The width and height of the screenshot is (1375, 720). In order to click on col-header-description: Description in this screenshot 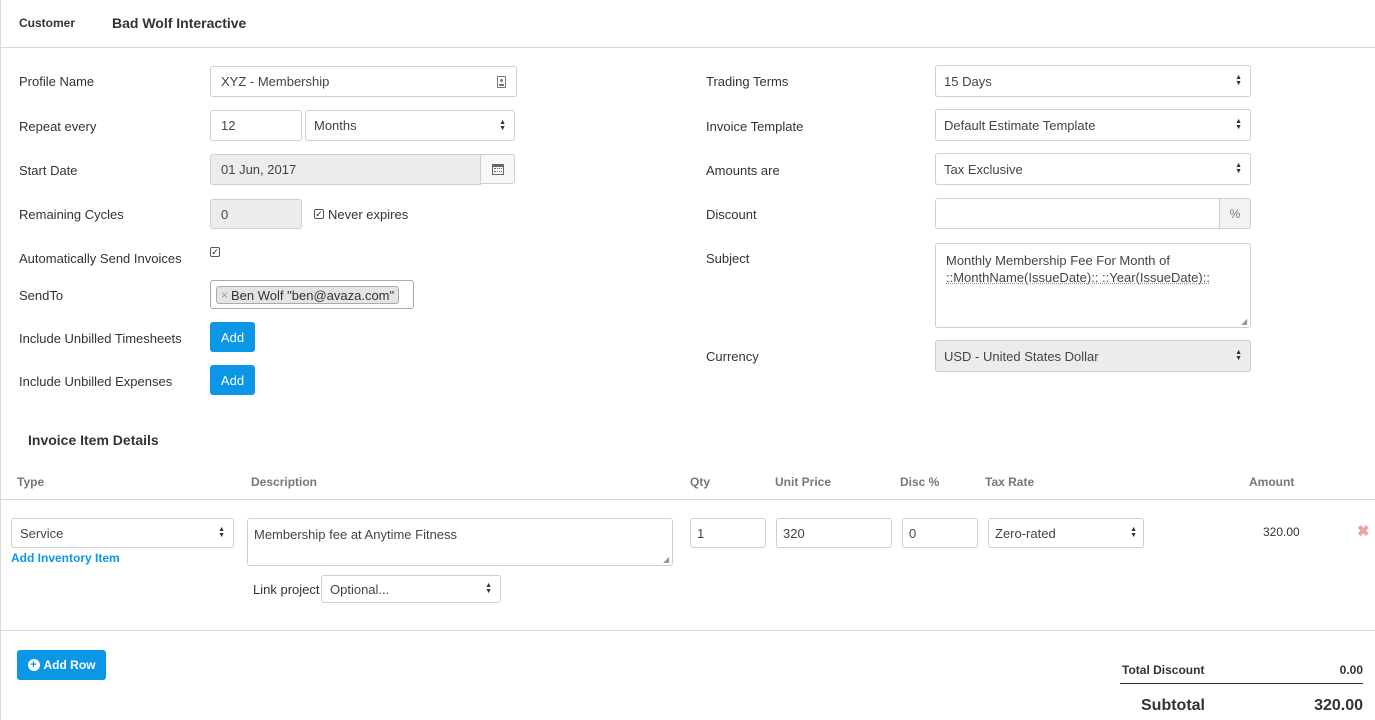, I will do `click(284, 482)`.